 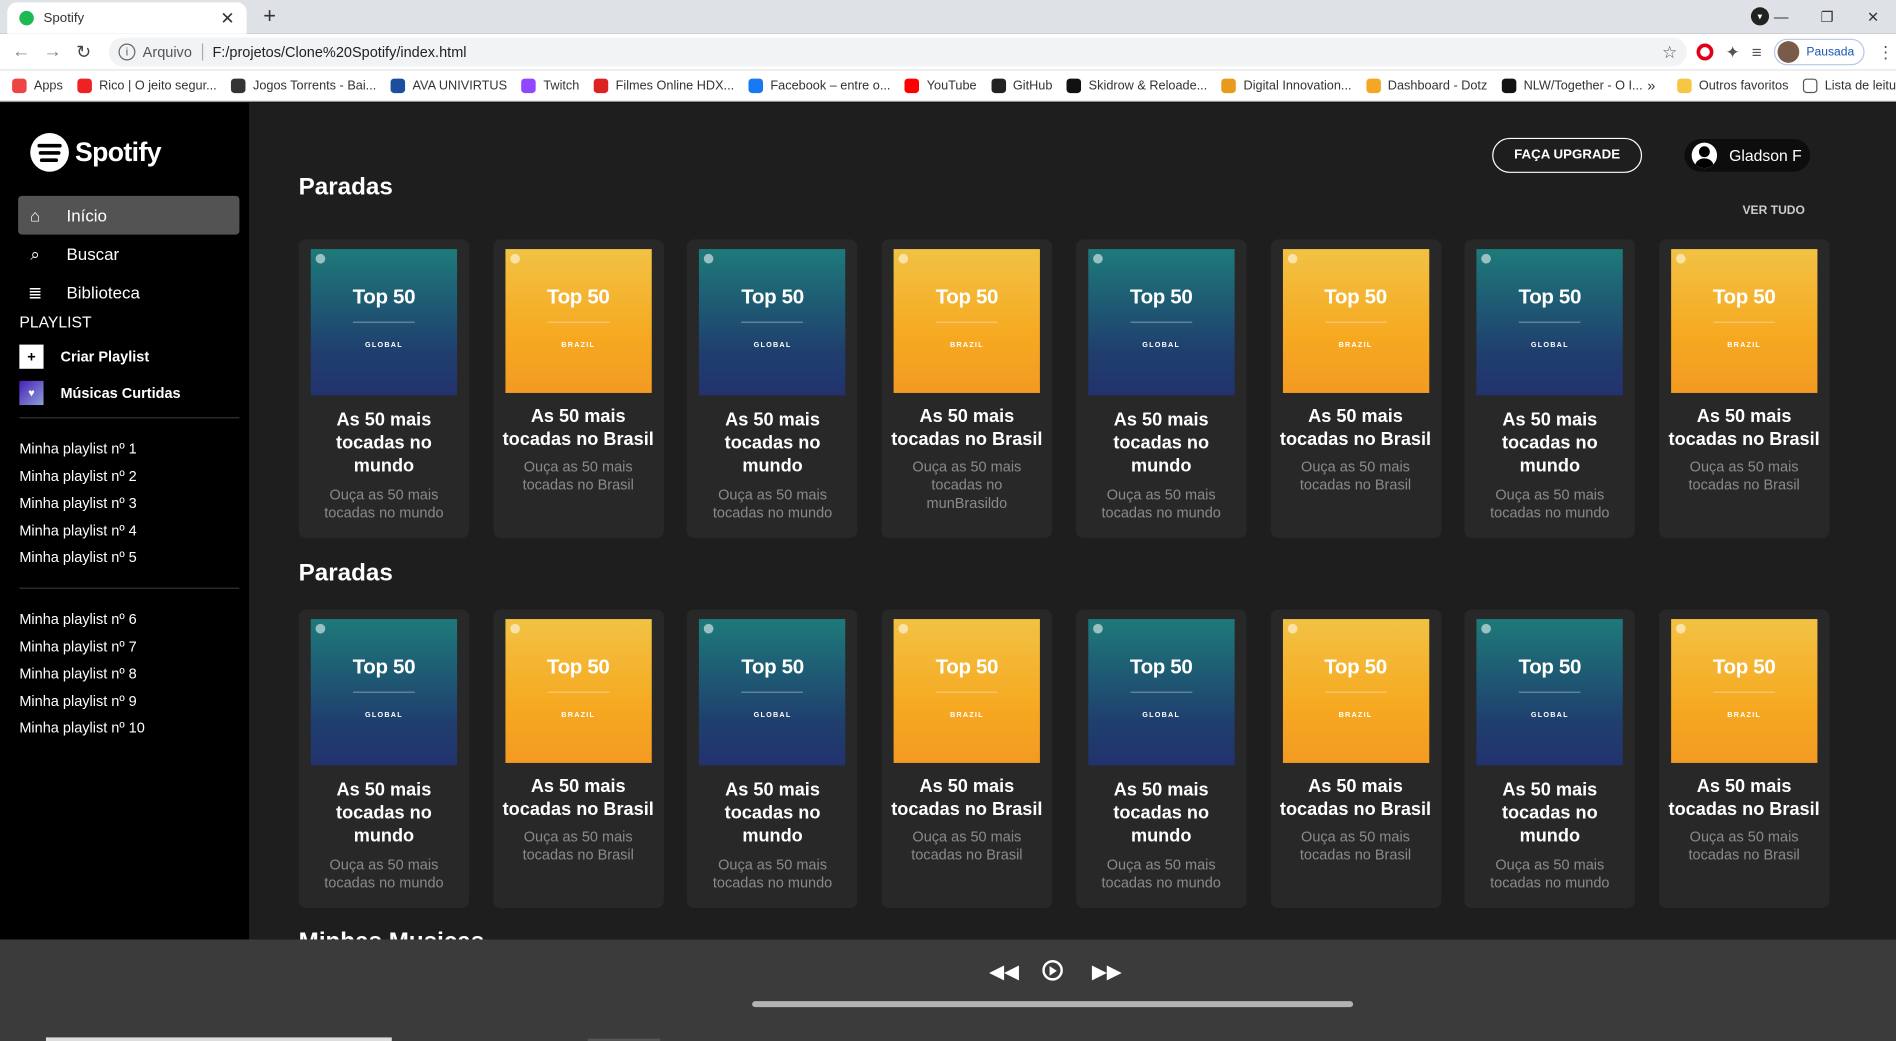 What do you see at coordinates (1773, 210) in the screenshot?
I see `see-all-link: VER TUDO` at bounding box center [1773, 210].